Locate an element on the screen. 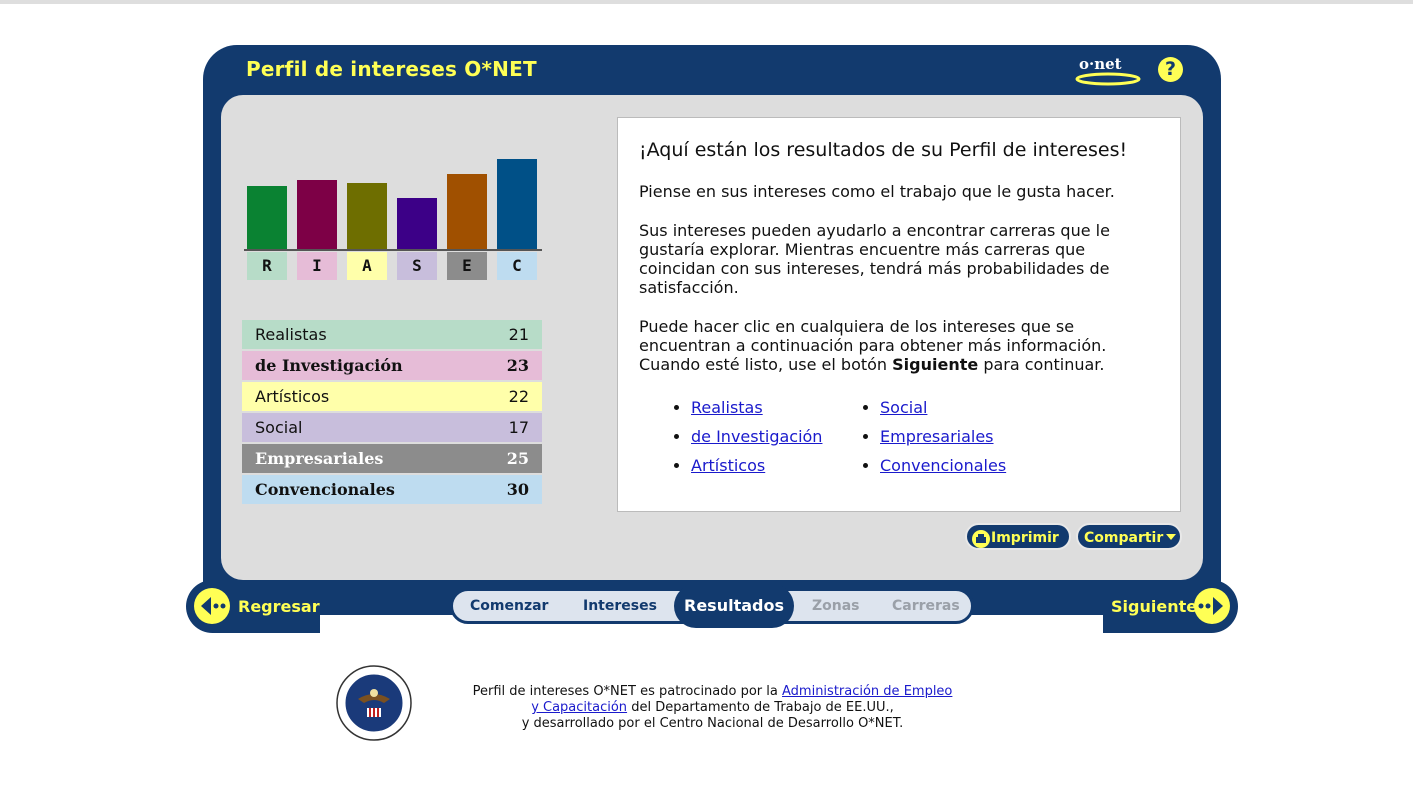 Image resolution: width=1413 pixels, height=790 pixels. info-paragraph-3-end: para continuar. is located at coordinates (1041, 364).